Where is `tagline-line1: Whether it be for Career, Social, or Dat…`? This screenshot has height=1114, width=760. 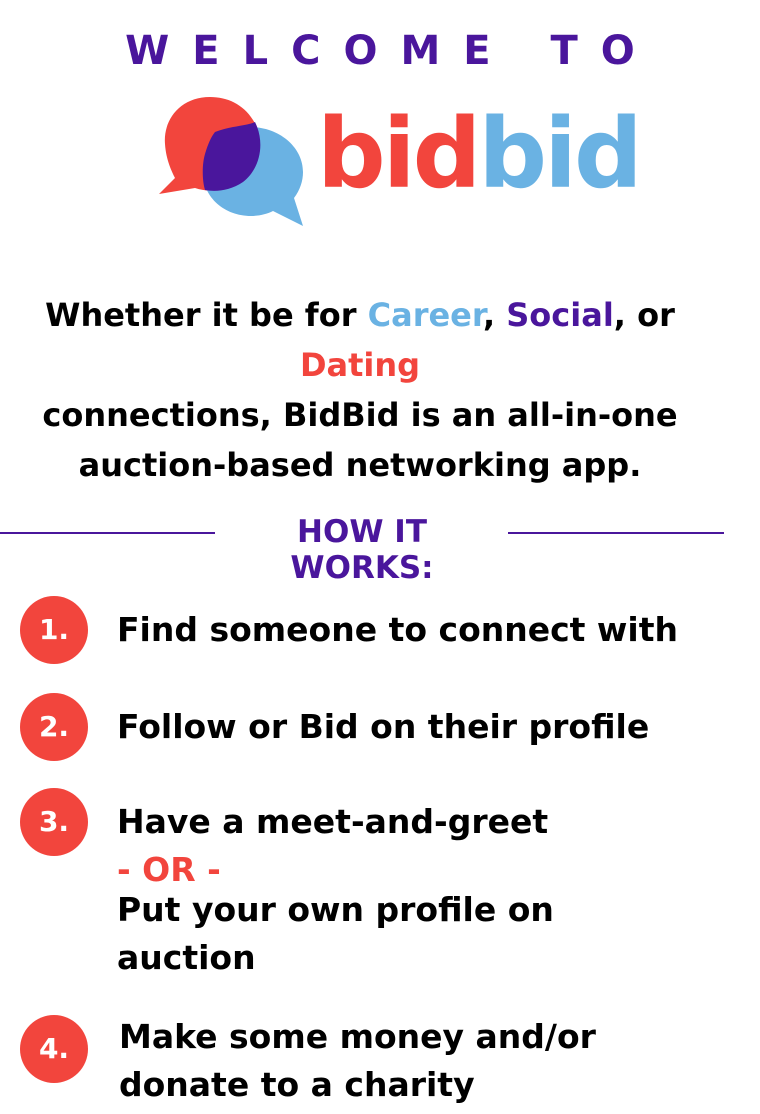
tagline-line1: Whether it be for Career, Social, or Dat… is located at coordinates (360, 340).